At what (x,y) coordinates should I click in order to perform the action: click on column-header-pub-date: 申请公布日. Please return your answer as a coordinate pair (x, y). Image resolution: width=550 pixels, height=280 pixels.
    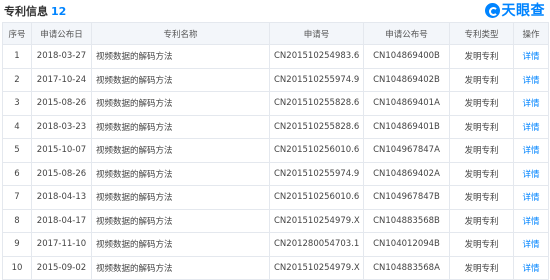
    Looking at the image, I should click on (61, 33).